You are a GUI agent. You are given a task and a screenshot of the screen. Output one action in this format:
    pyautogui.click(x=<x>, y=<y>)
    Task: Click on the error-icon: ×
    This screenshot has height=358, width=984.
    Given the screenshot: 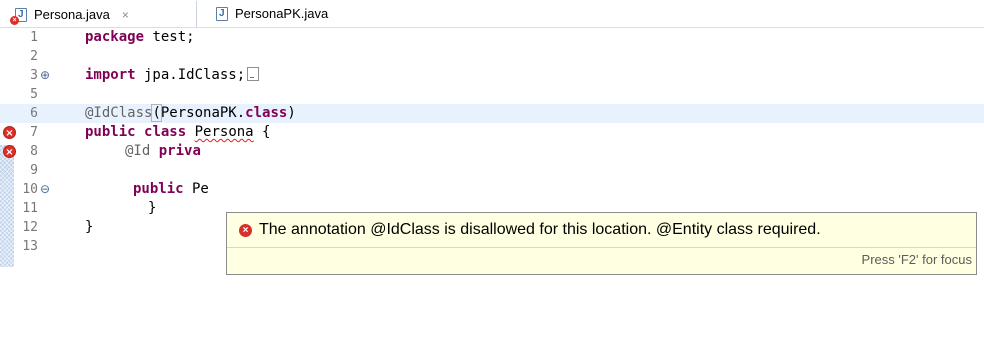 What is the action you would take?
    pyautogui.click(x=245, y=230)
    